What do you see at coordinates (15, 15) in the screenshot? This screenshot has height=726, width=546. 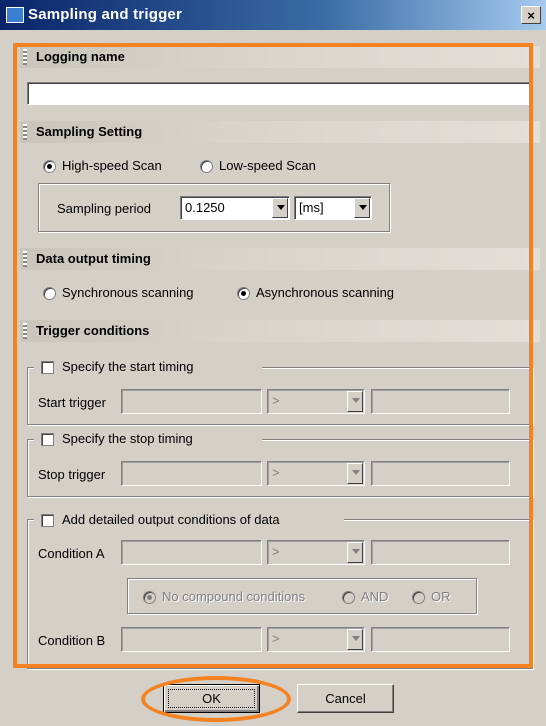 I see `app-window-icon` at bounding box center [15, 15].